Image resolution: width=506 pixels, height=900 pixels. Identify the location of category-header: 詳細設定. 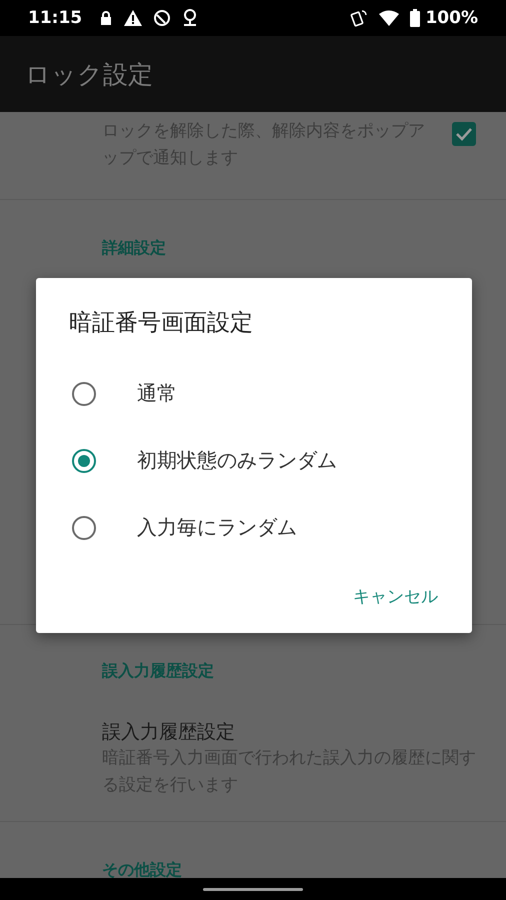
(134, 248).